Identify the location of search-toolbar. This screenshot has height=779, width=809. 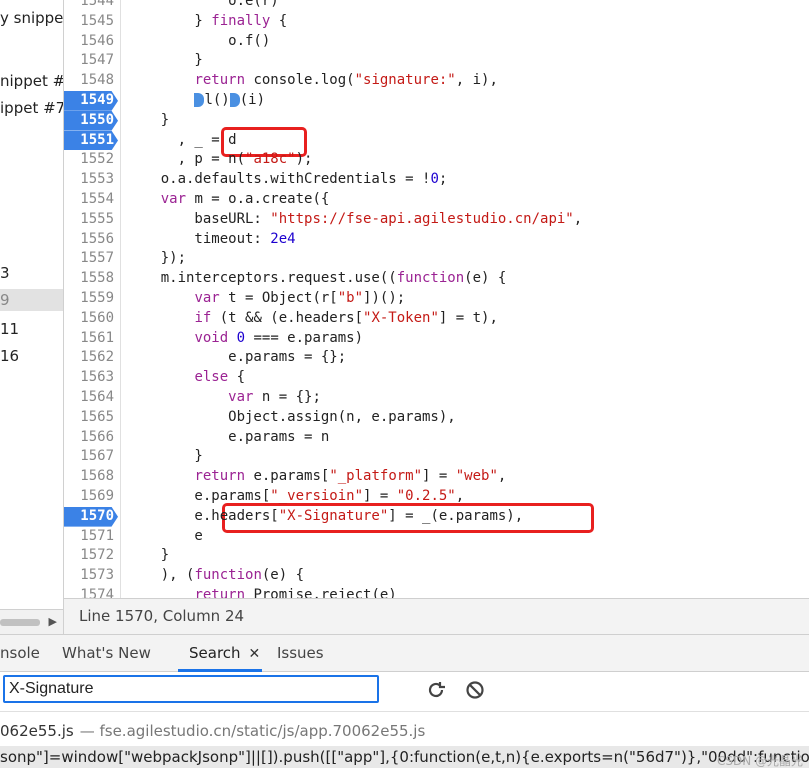
(404, 692).